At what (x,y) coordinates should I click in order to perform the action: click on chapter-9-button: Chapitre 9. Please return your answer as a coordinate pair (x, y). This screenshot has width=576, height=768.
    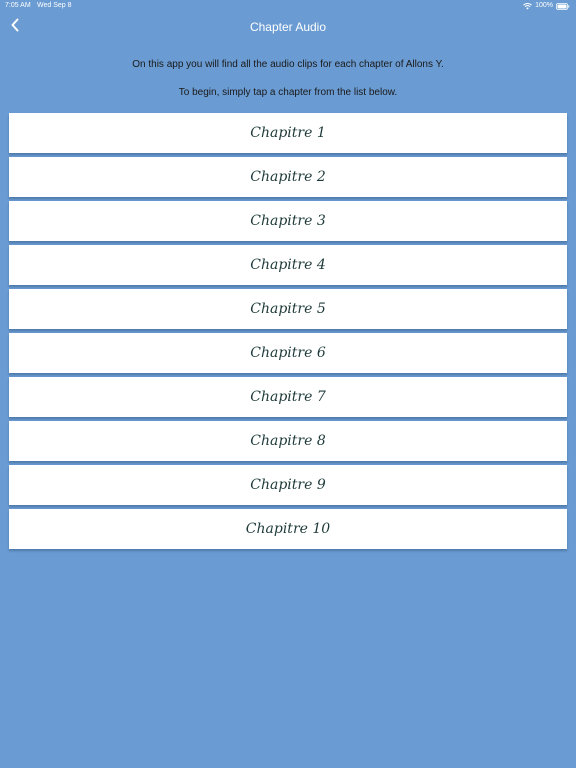
    Looking at the image, I should click on (288, 485).